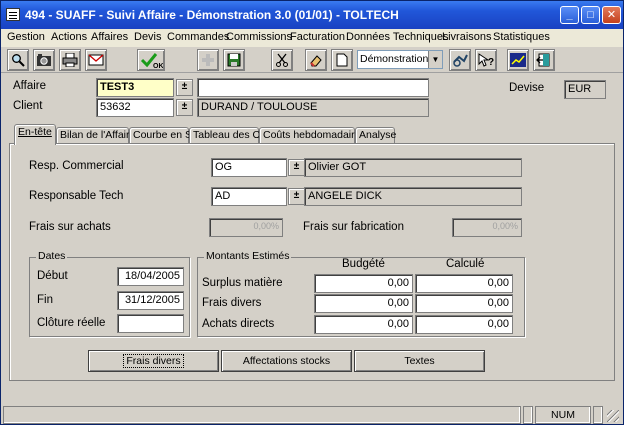 Image resolution: width=624 pixels, height=425 pixels. Describe the element at coordinates (26, 37) in the screenshot. I see `menu-gestion: Gestion` at that location.